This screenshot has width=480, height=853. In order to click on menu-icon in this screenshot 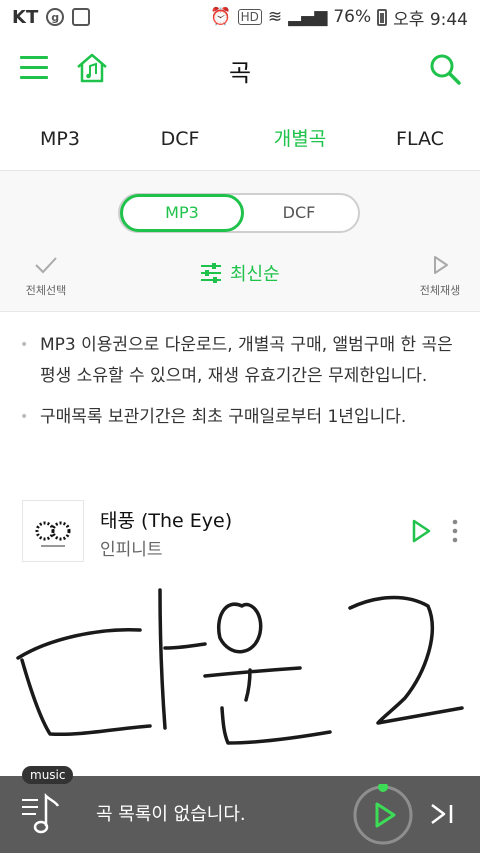, I will do `click(34, 68)`.